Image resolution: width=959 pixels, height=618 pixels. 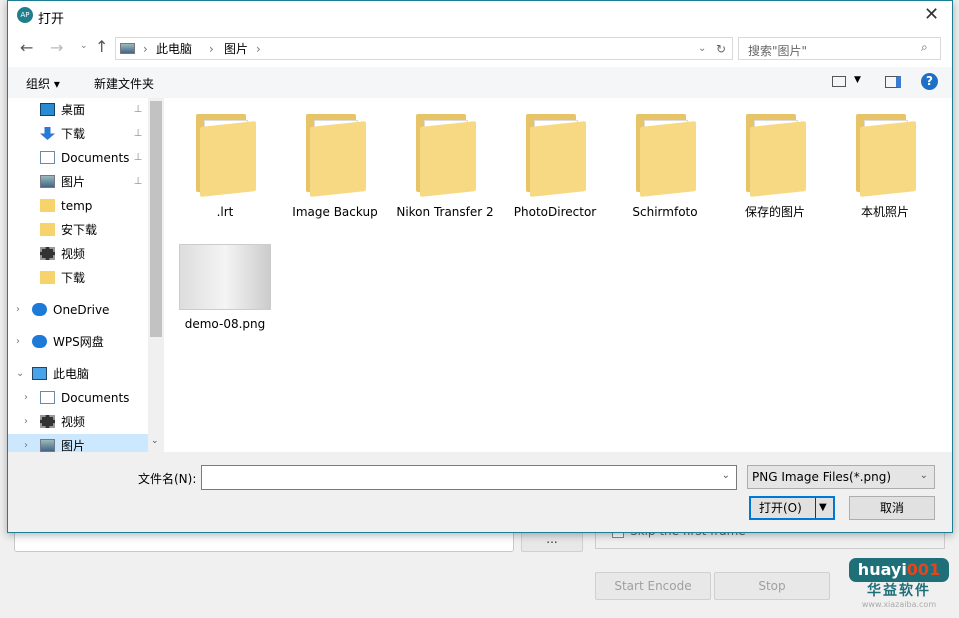 I want to click on folder-item: Schirmfoto, so click(x=665, y=179).